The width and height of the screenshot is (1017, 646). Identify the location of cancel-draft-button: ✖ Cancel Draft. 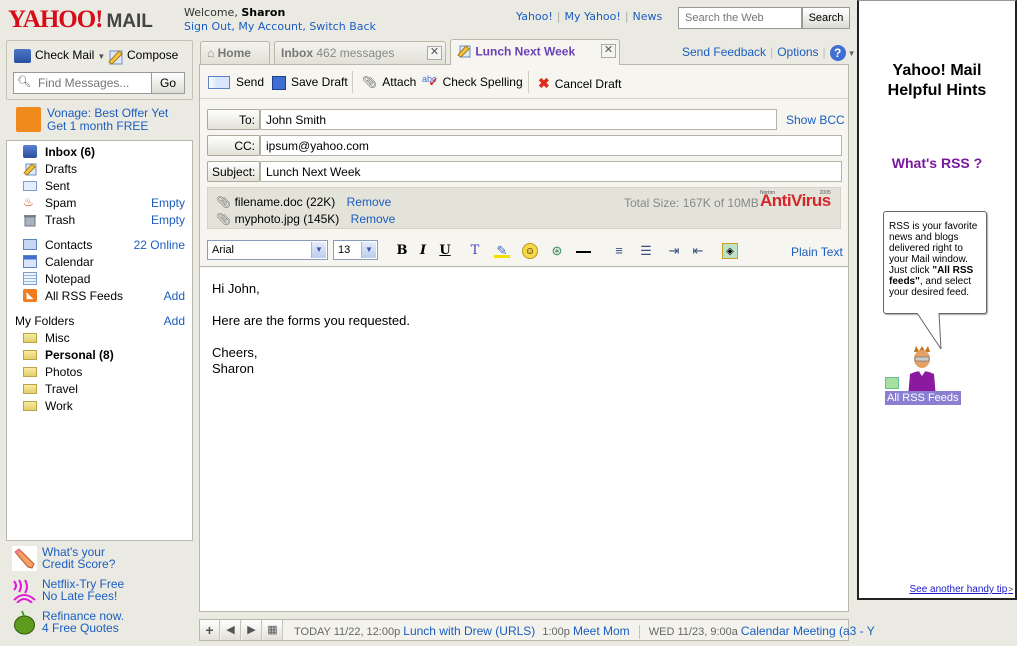
(579, 83).